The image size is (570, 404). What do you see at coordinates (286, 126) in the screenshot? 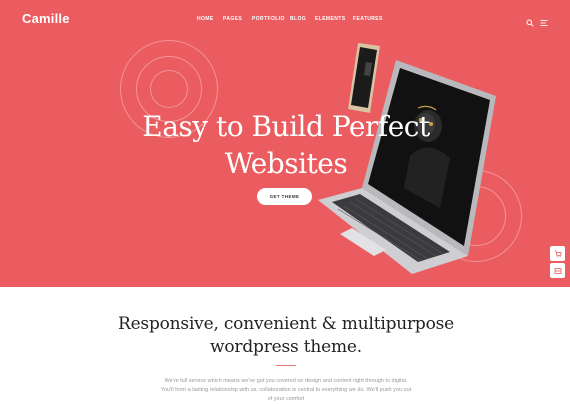
I see `hero-headline-line-1: Easy to Build Perfect` at bounding box center [286, 126].